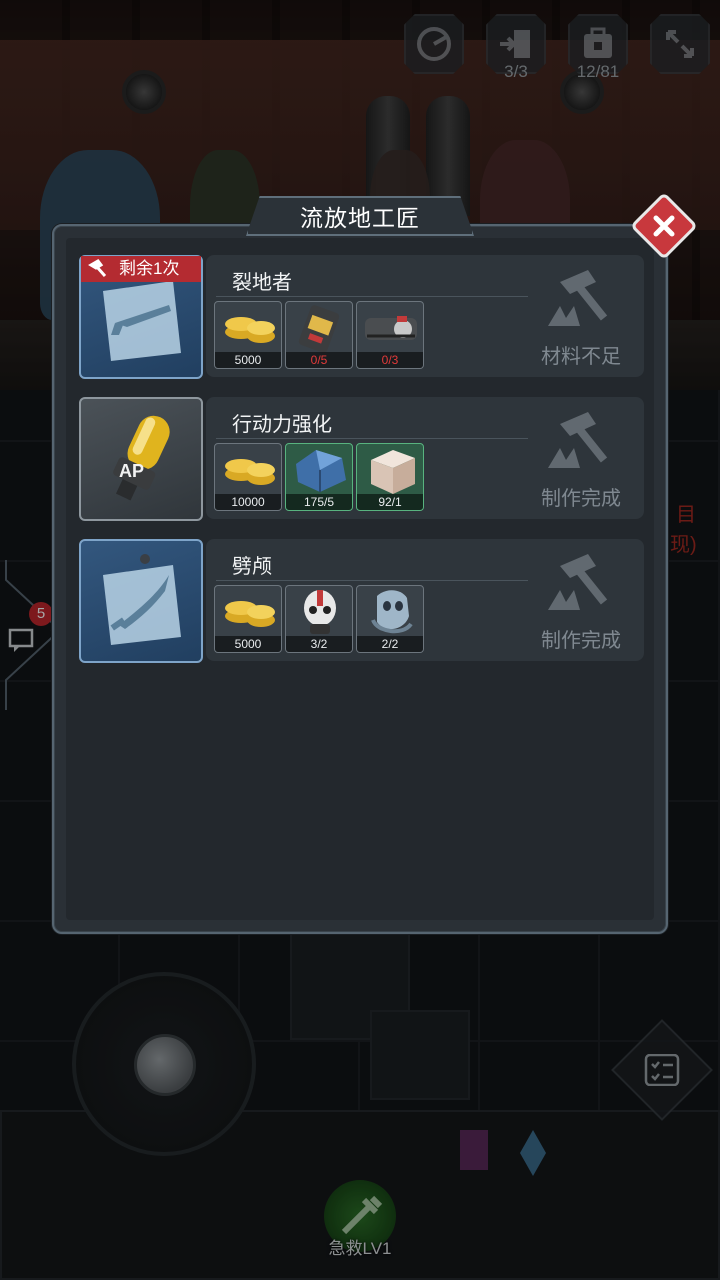  I want to click on material-count: 92/1, so click(390, 502).